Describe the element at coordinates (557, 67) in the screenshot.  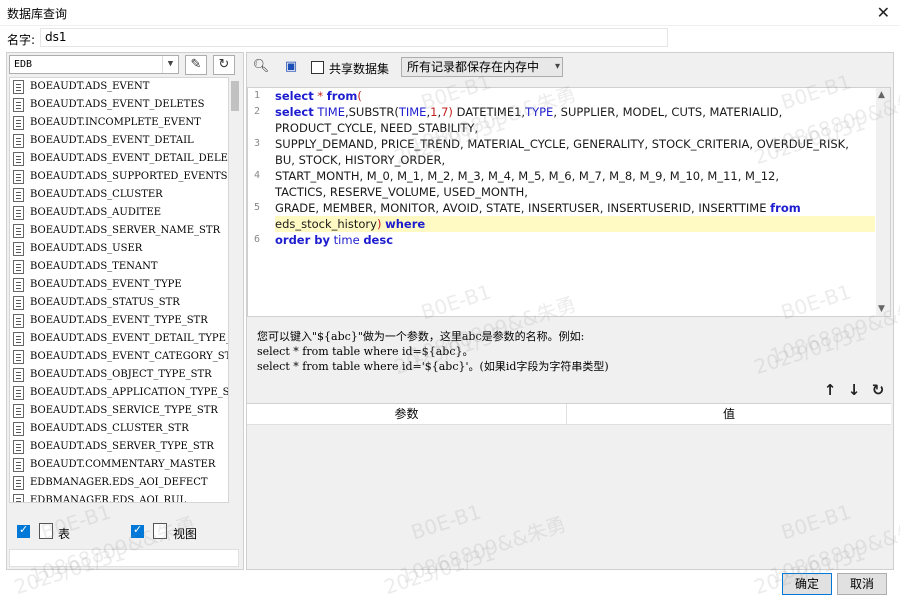
I see `chevron-down-icon: ▾` at that location.